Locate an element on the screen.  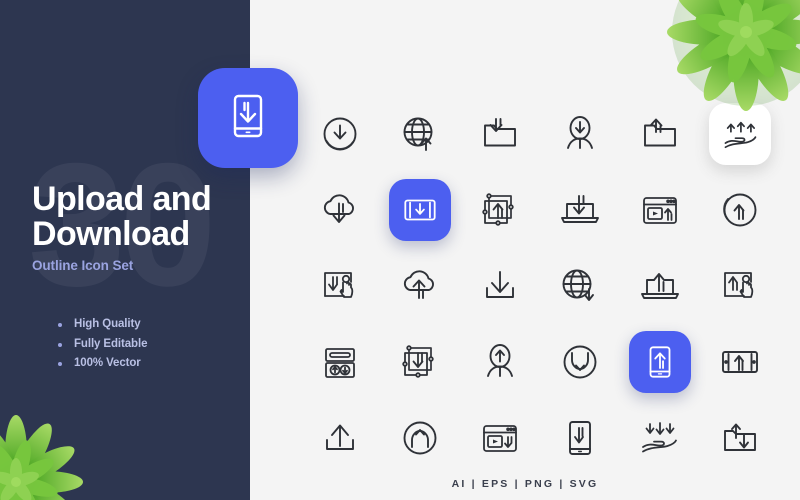
icon-cell-download-tray is located at coordinates (500, 286).